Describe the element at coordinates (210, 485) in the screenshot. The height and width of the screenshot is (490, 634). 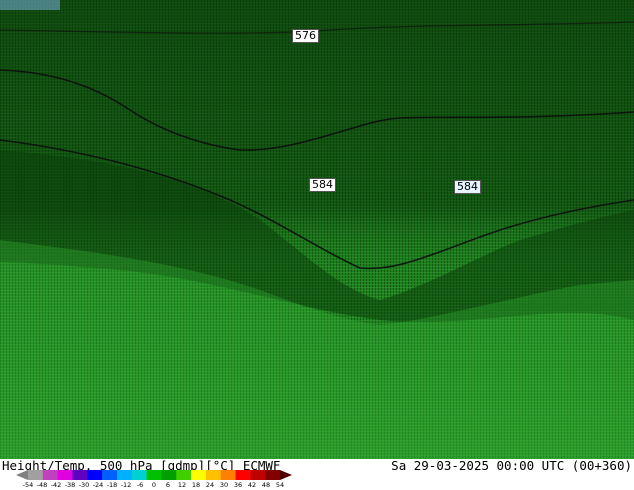
I see `colorbar-tick-label: 24` at that location.